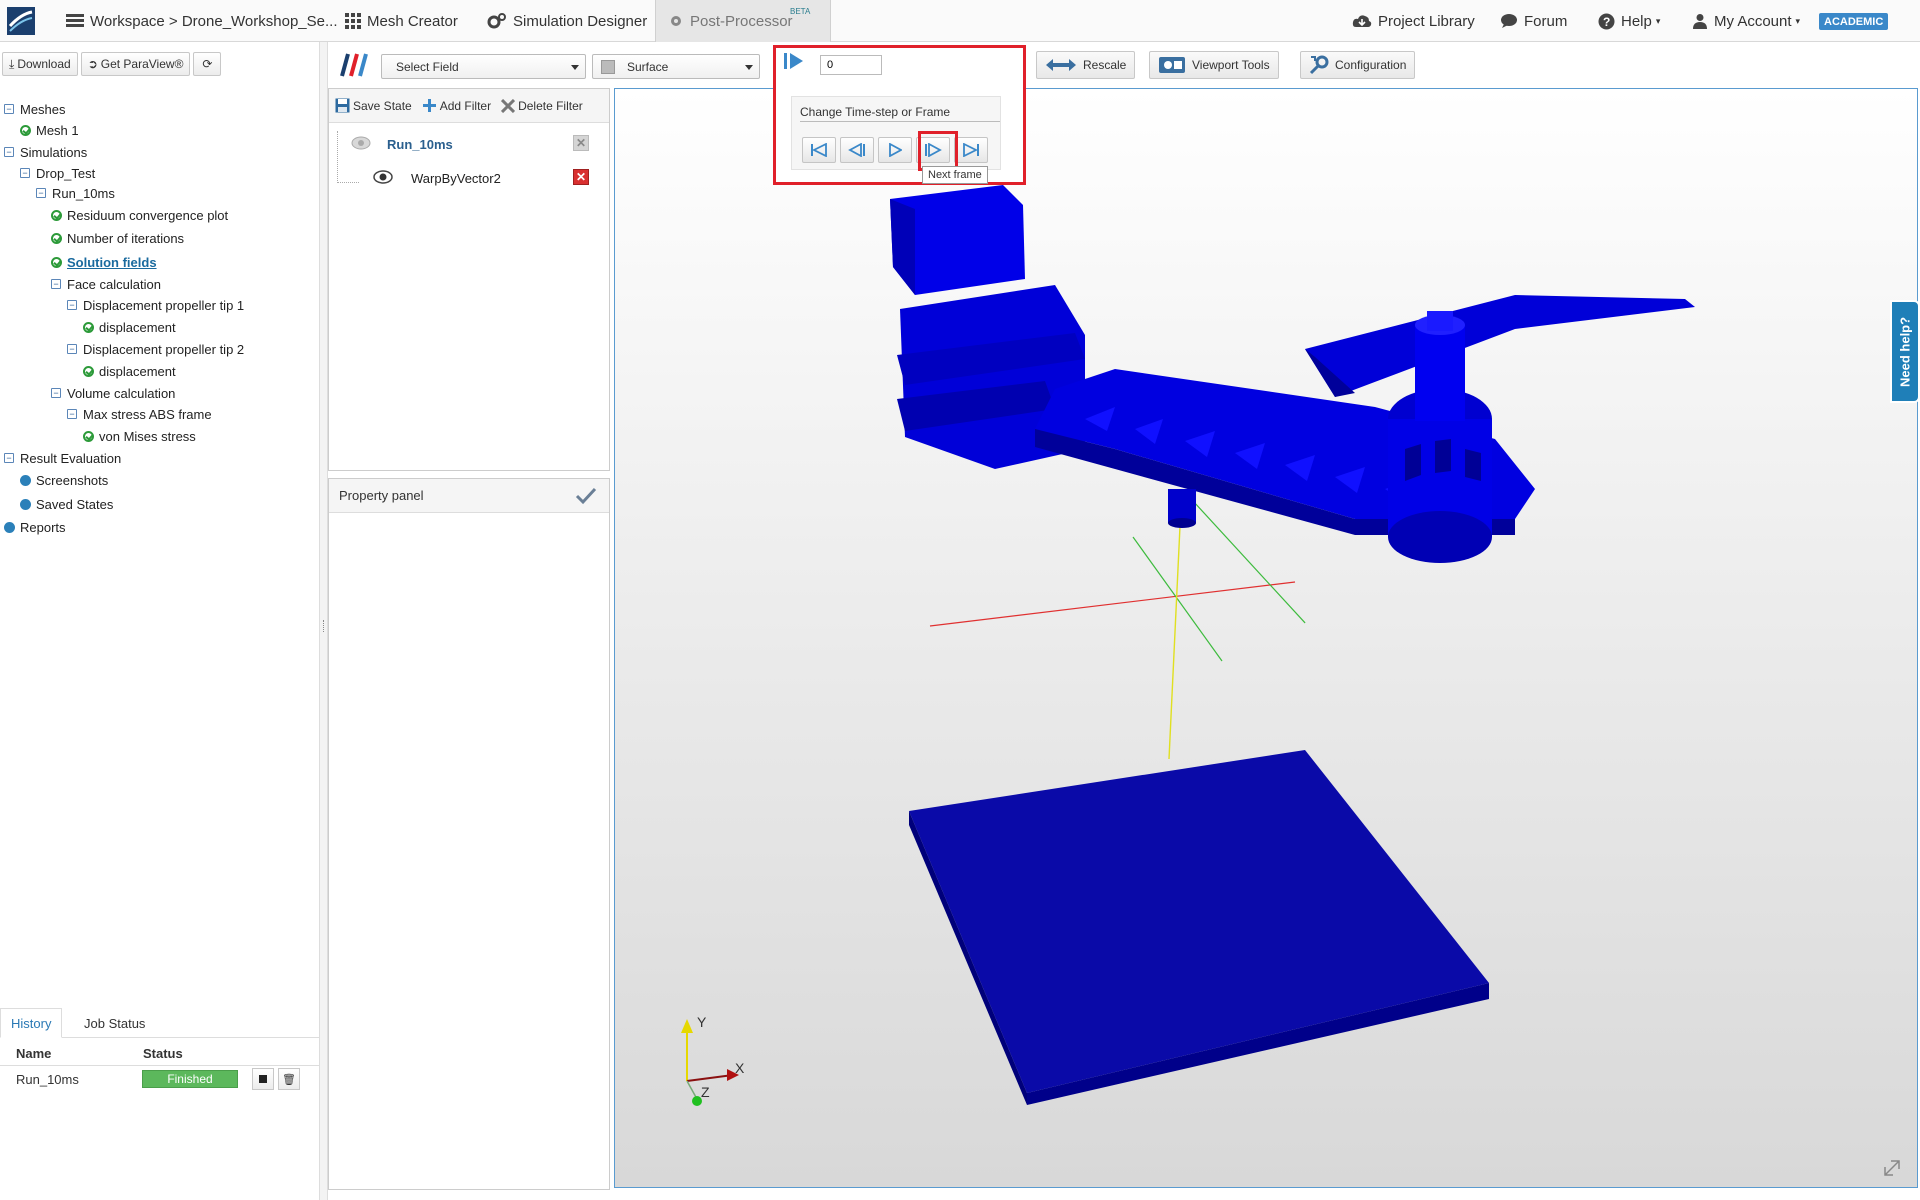 This screenshot has width=1920, height=1200. I want to click on representation-dropdown: Surface, so click(676, 66).